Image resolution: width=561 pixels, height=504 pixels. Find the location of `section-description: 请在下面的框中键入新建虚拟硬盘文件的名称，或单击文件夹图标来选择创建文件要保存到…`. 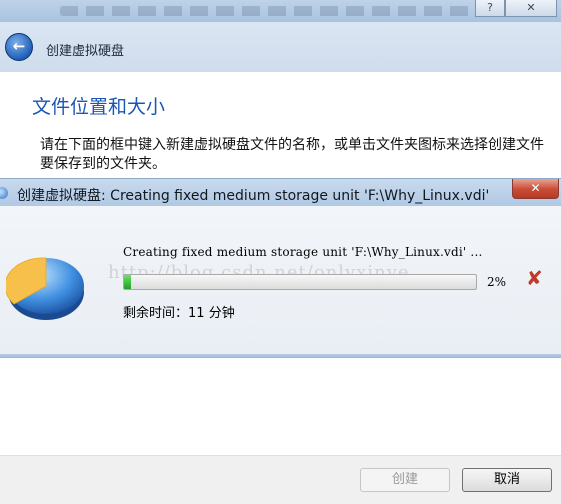

section-description: 请在下面的框中键入新建虚拟硬盘文件的名称，或单击文件夹图标来选择创建文件要保存到… is located at coordinates (292, 154).